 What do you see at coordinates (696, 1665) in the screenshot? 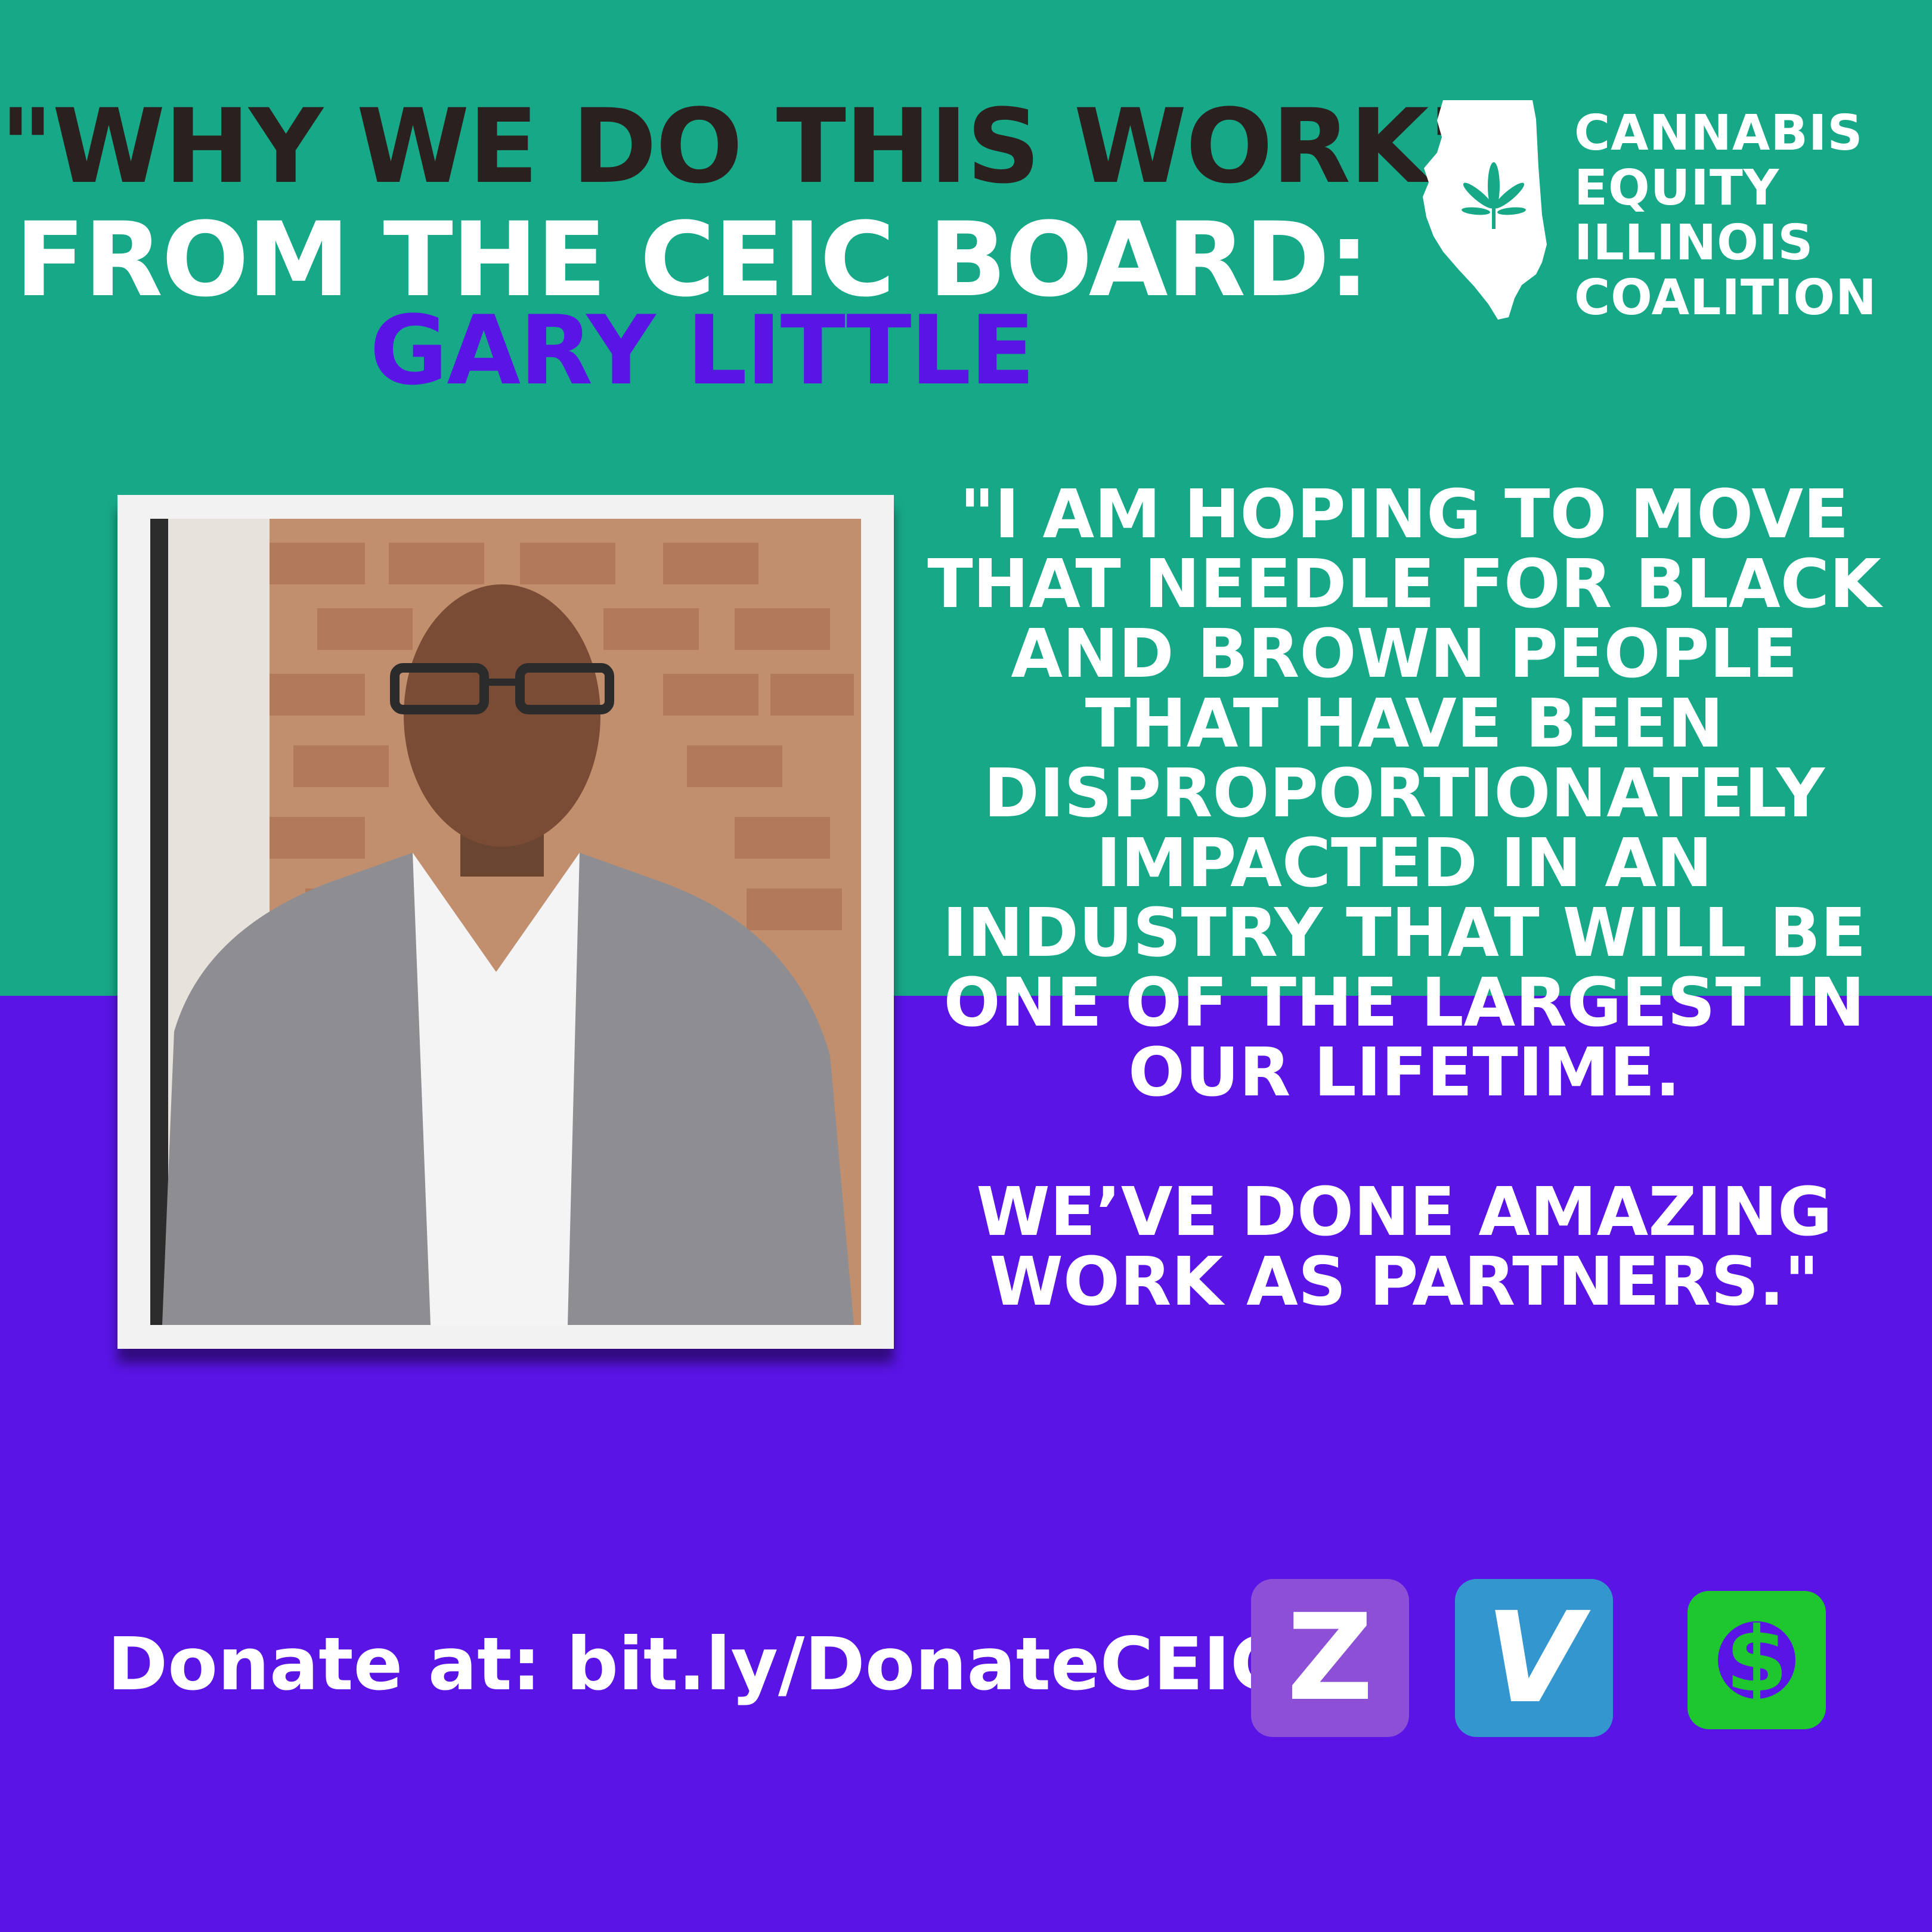
I see `donate-link-text: Donate at: bit.ly/DonateCEIC` at bounding box center [696, 1665].